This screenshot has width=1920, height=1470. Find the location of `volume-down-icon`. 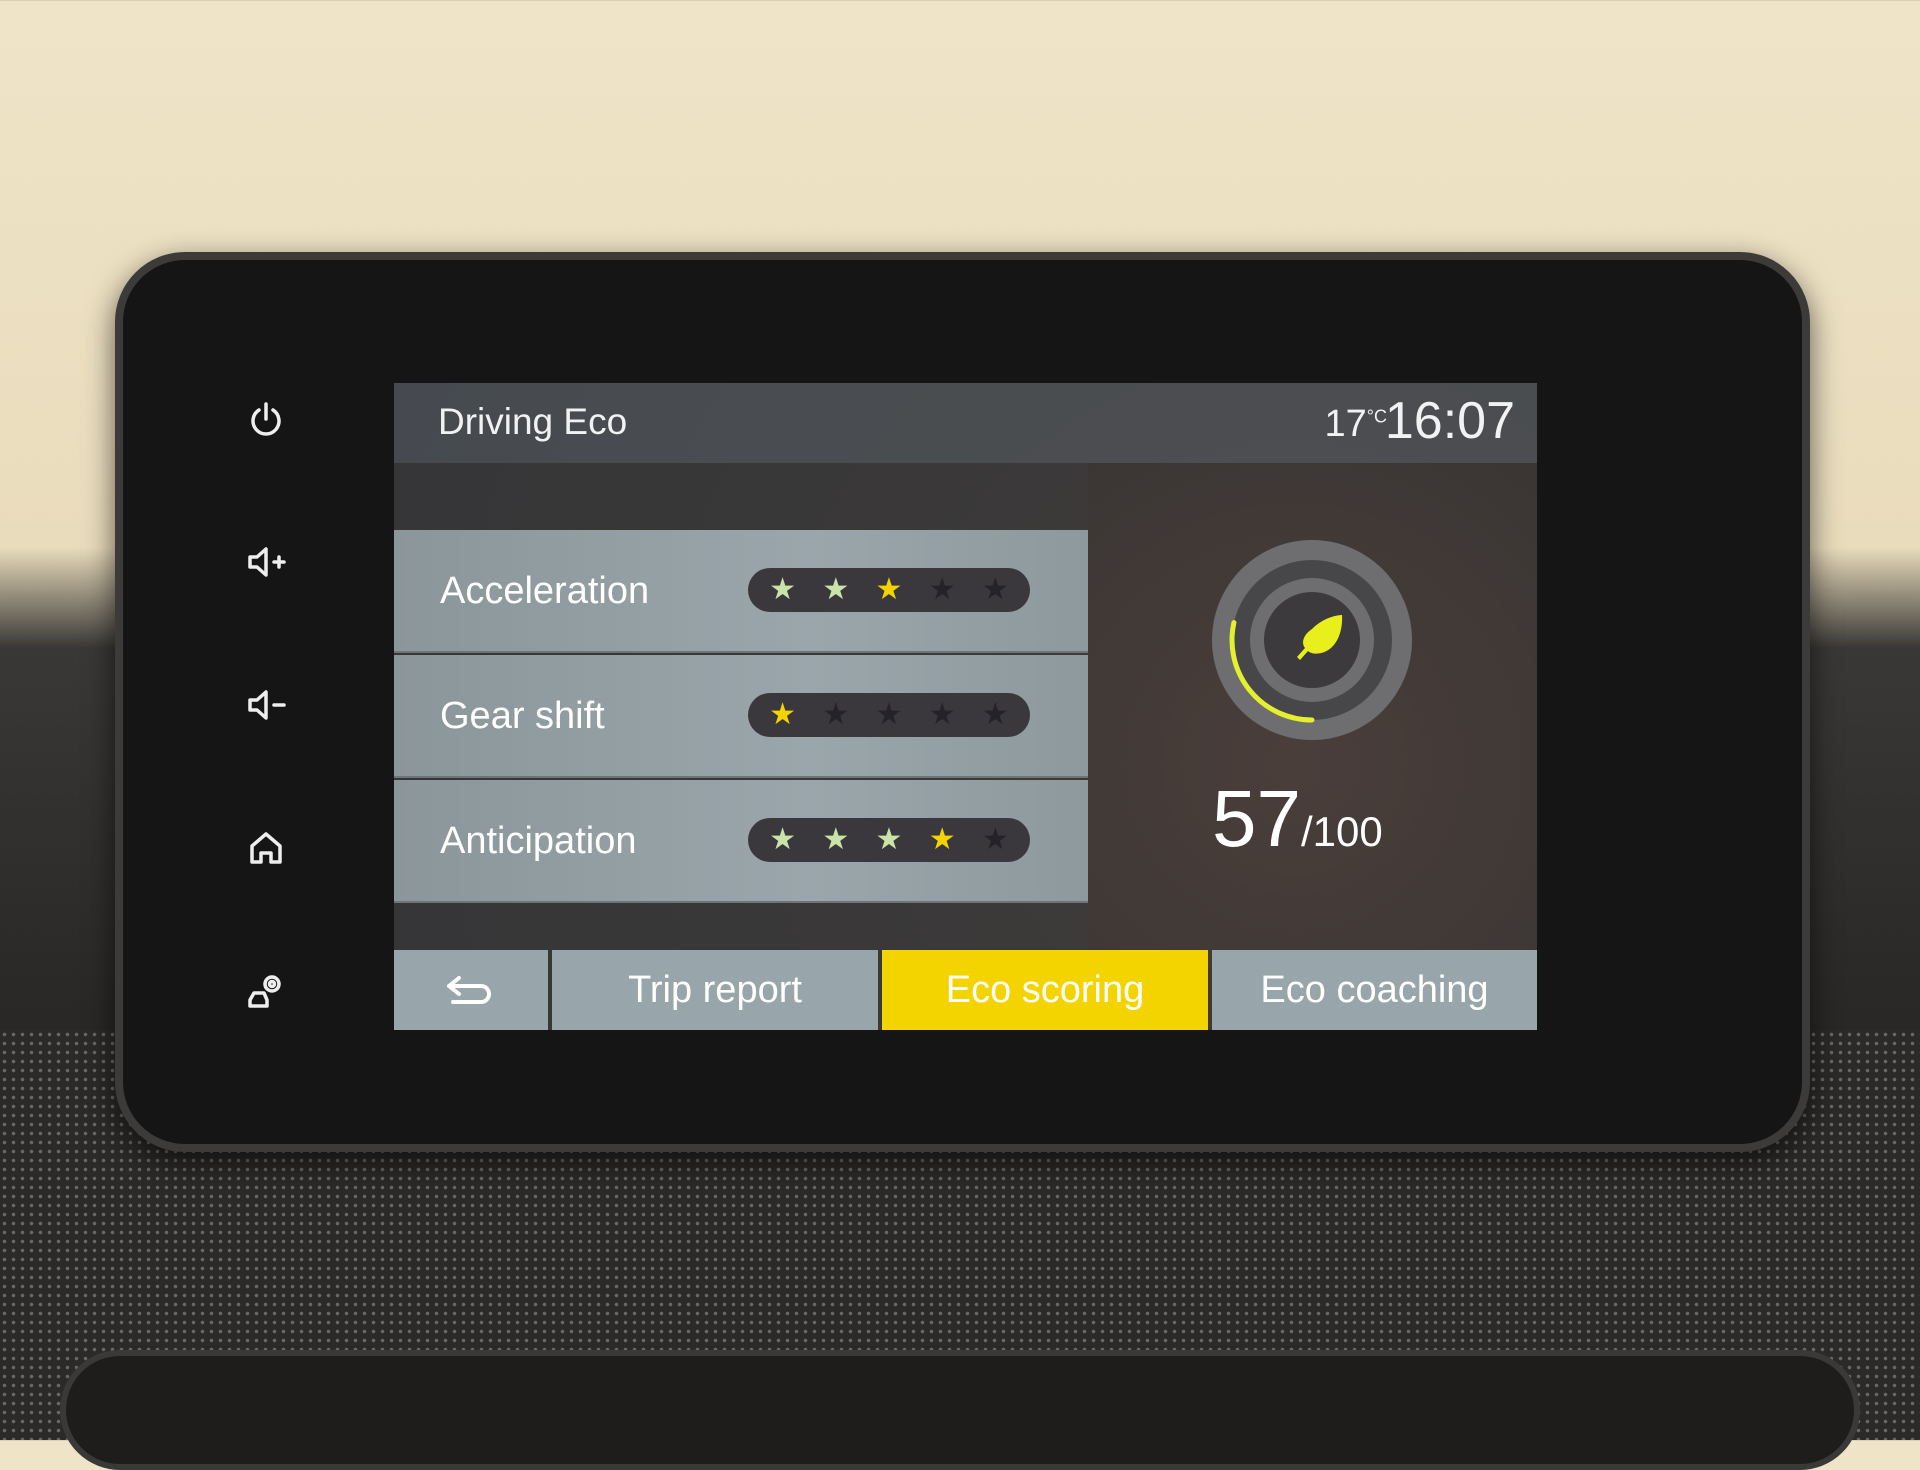

volume-down-icon is located at coordinates (267, 705).